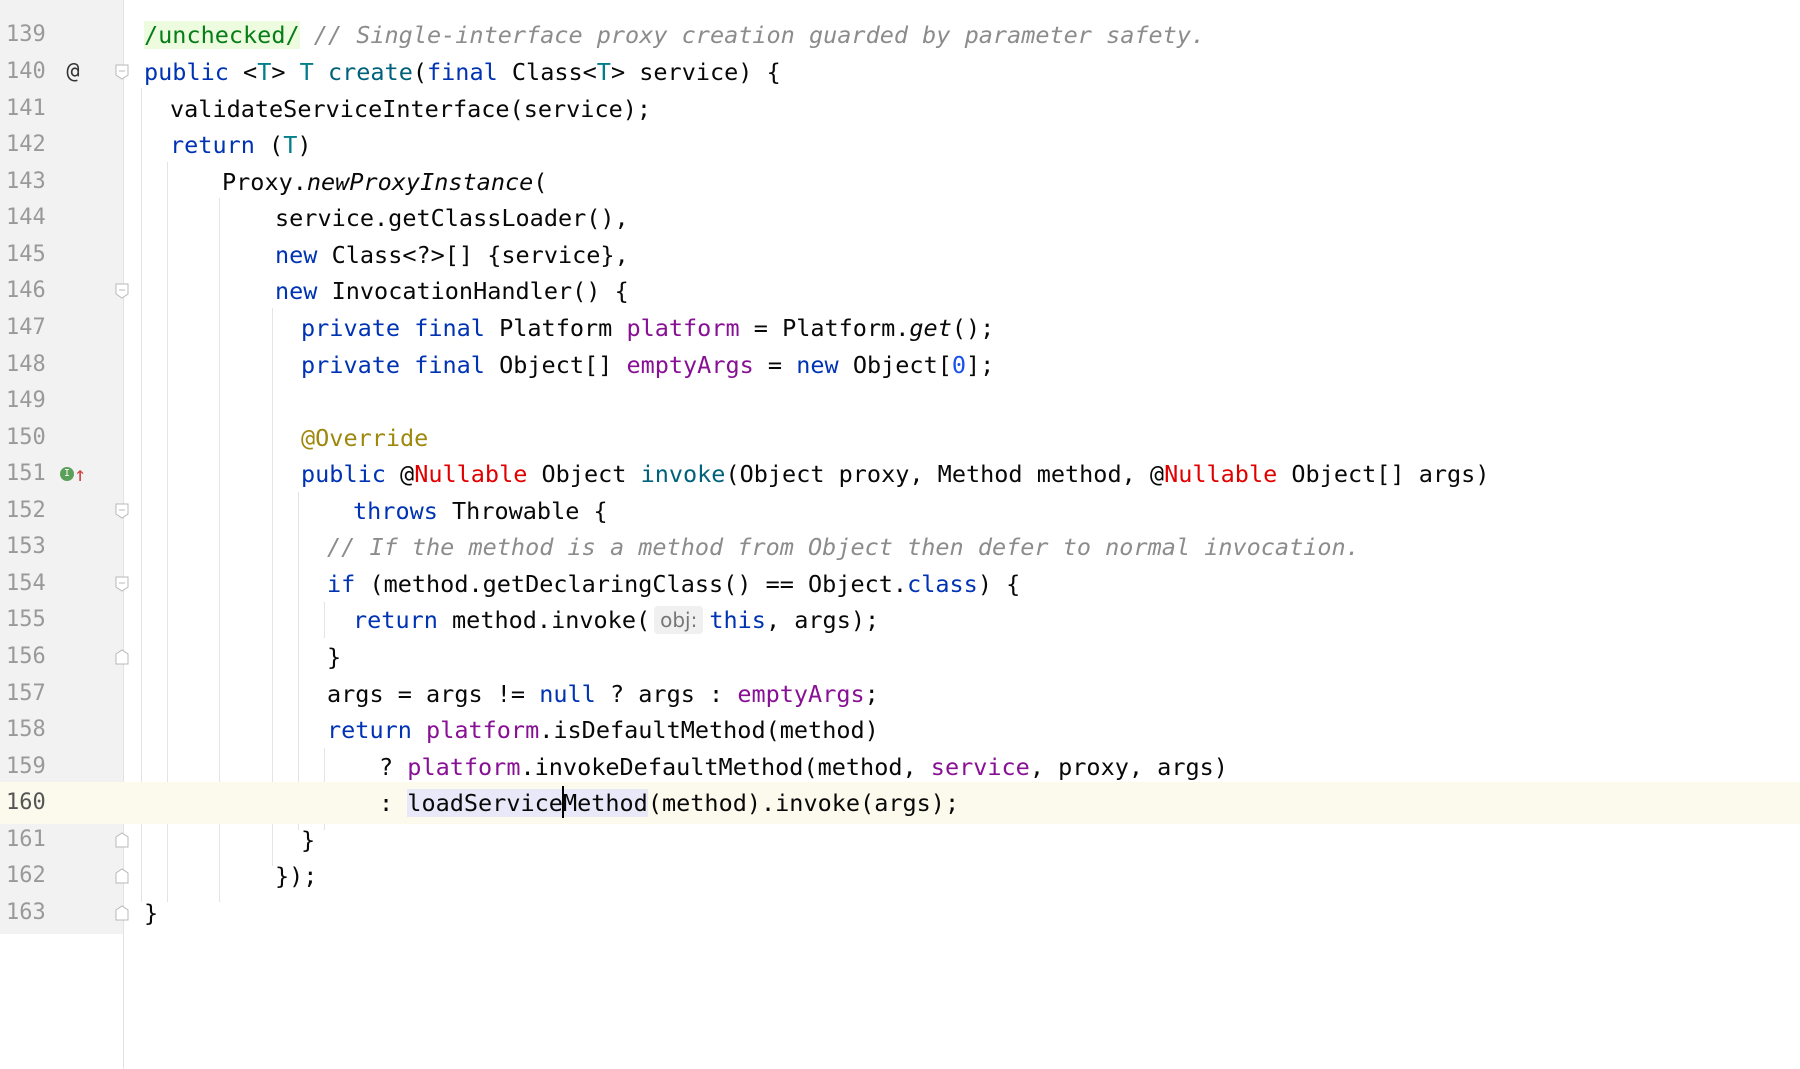  Describe the element at coordinates (29, 35) in the screenshot. I see `line-number: 139` at that location.